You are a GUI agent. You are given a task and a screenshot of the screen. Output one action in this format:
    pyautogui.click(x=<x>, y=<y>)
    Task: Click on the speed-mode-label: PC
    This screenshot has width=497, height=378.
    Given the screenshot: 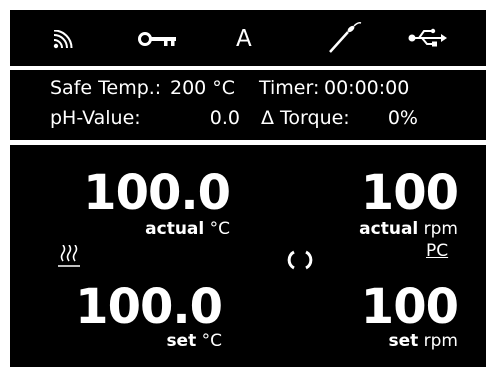 What is the action you would take?
    pyautogui.click(x=437, y=251)
    